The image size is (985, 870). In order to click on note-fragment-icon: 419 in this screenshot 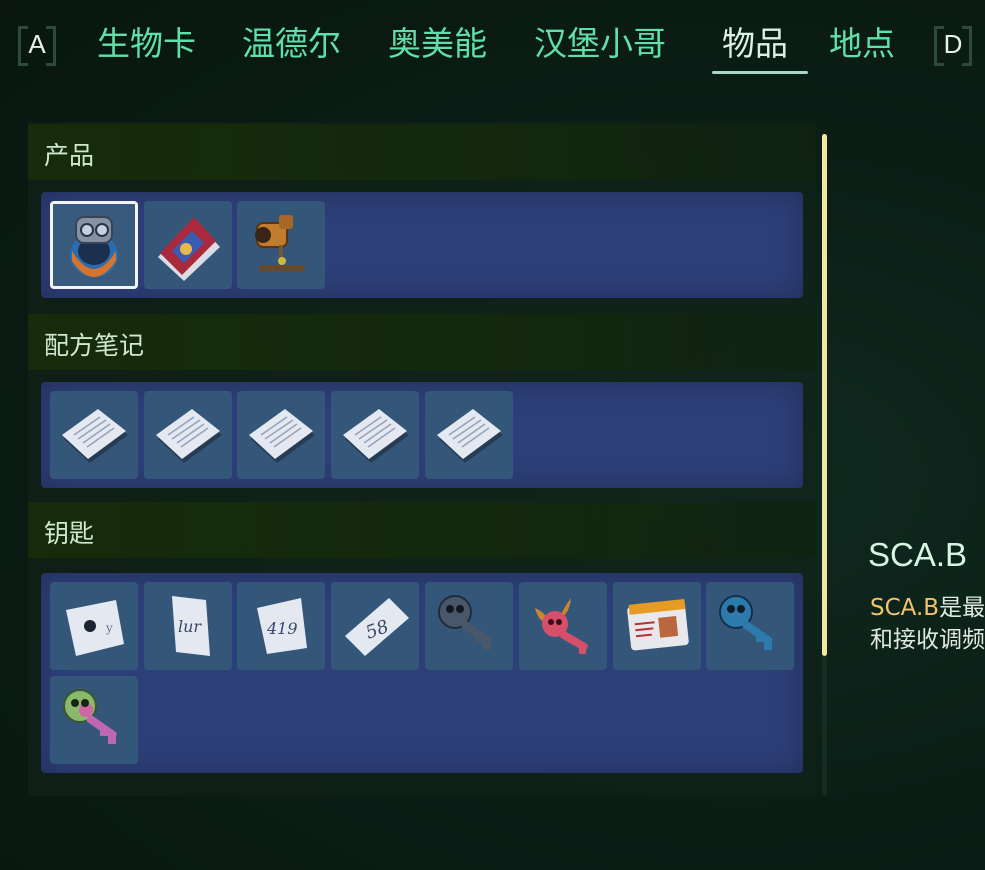, I will do `click(282, 626)`.